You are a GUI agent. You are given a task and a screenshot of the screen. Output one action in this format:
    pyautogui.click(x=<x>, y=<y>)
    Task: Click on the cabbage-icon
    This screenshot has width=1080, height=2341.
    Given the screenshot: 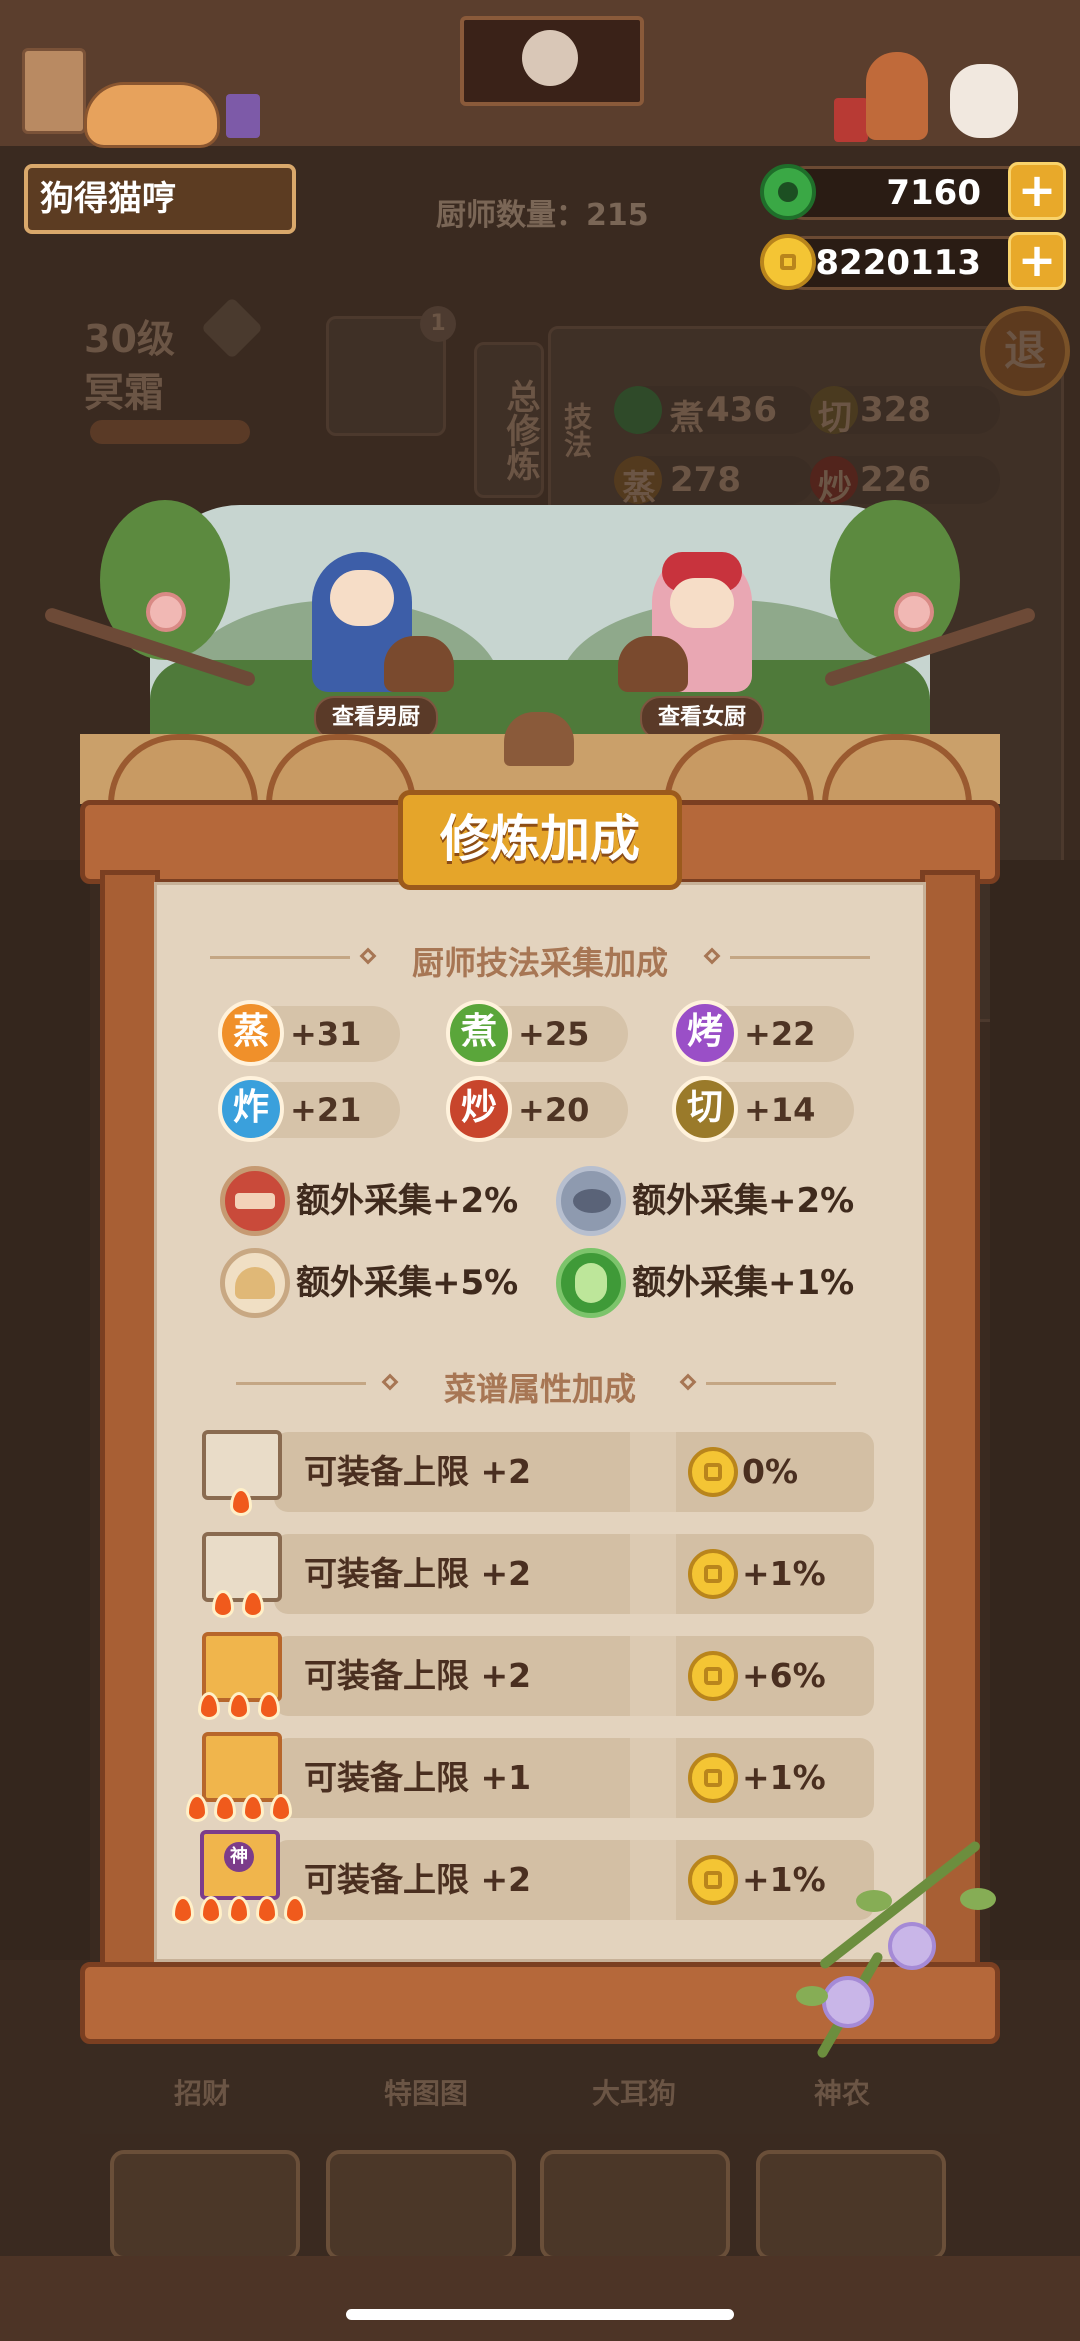 What is the action you would take?
    pyautogui.click(x=591, y=1283)
    